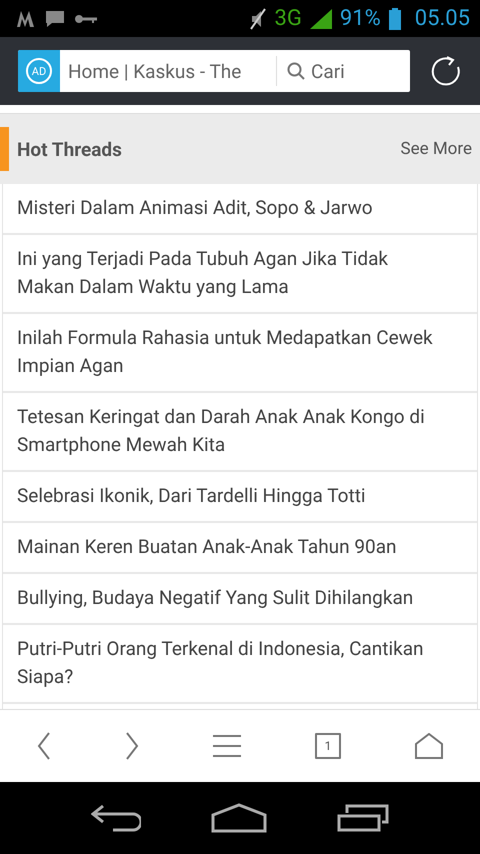 This screenshot has height=854, width=480. Describe the element at coordinates (257, 19) in the screenshot. I see `mute-icon` at that location.